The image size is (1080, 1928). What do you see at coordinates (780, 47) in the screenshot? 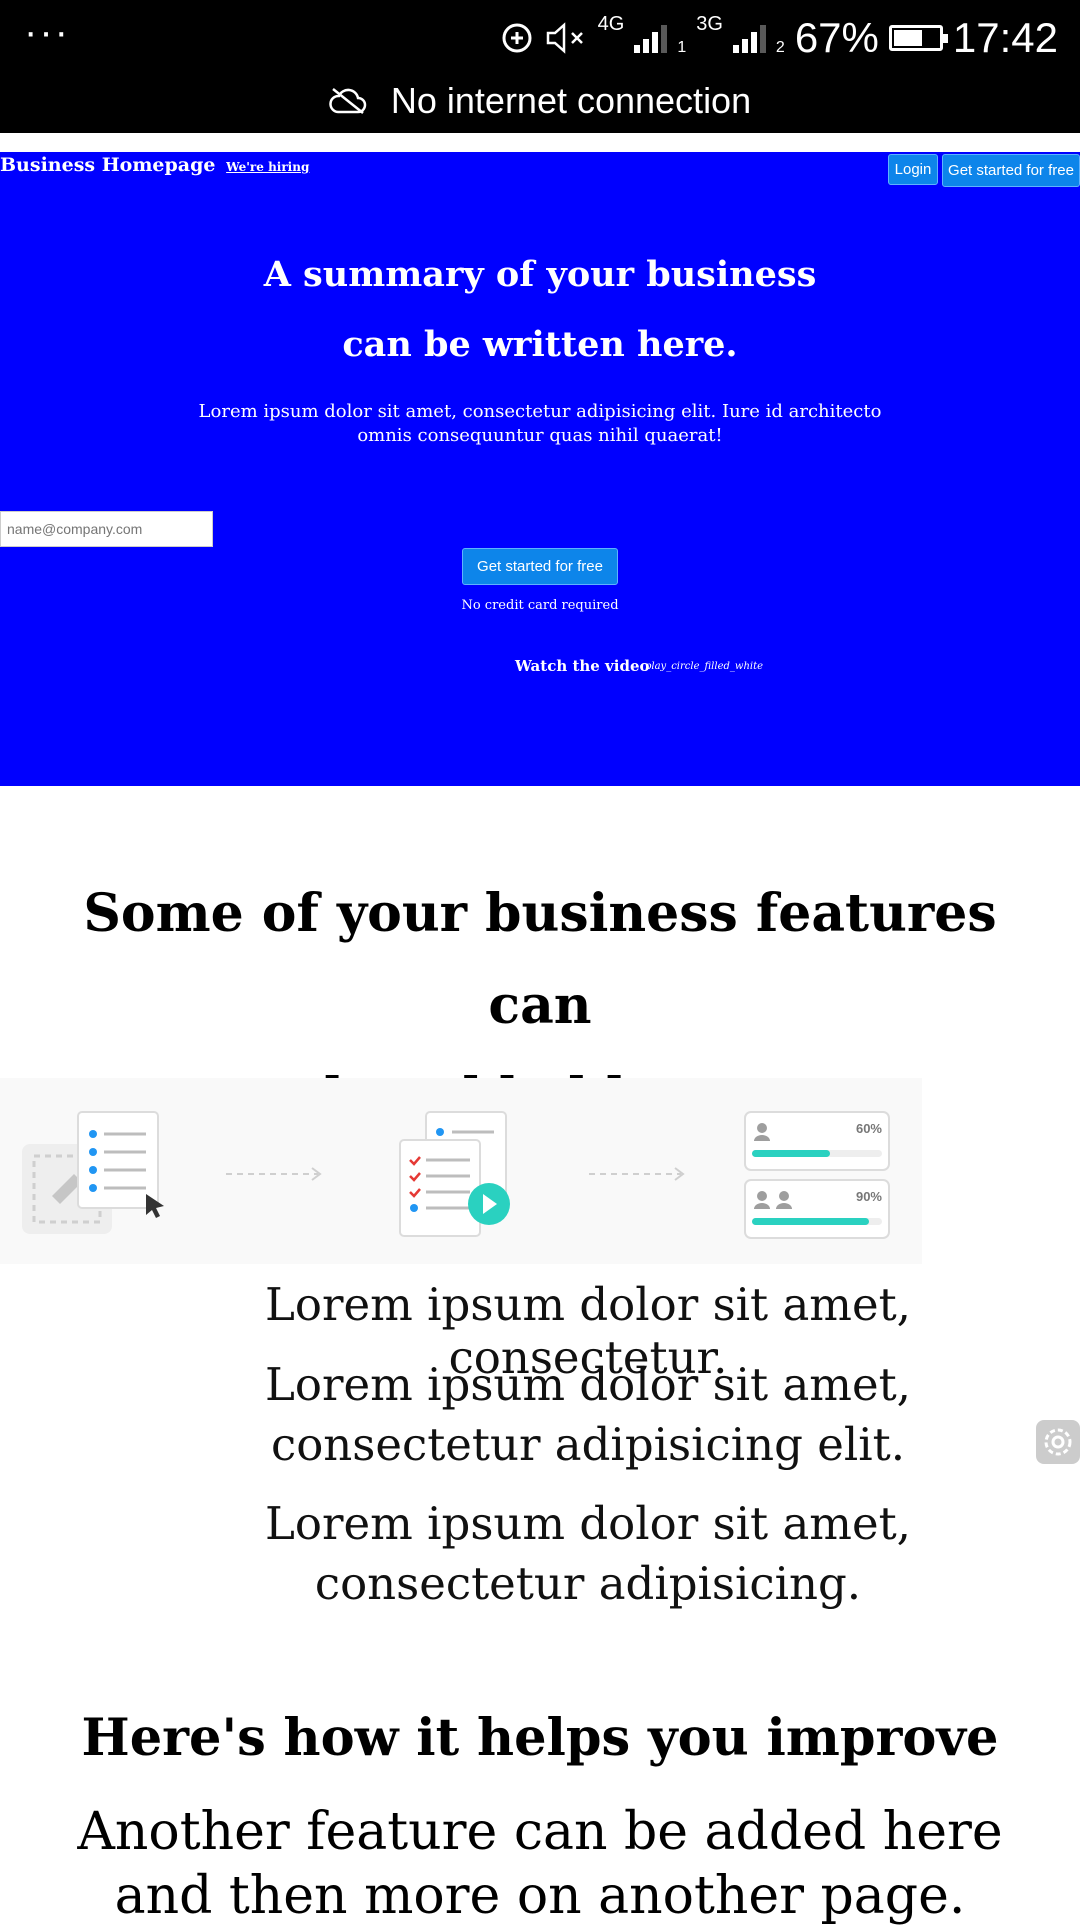
I see `sim-slot-secondary: 2` at bounding box center [780, 47].